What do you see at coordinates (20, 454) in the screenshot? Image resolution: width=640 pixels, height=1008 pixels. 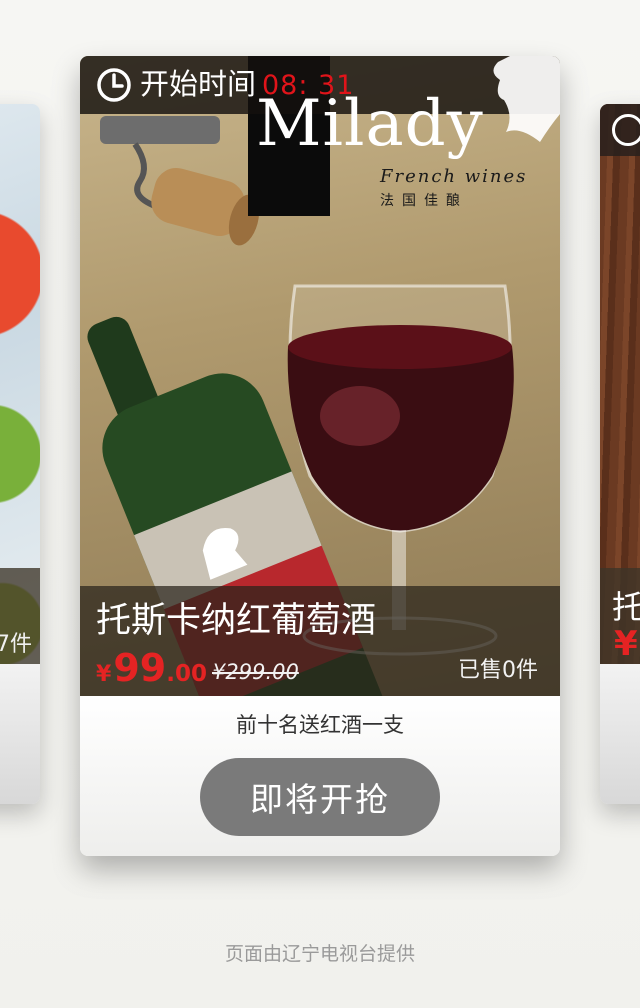 I see `product-card-previous: 7件` at bounding box center [20, 454].